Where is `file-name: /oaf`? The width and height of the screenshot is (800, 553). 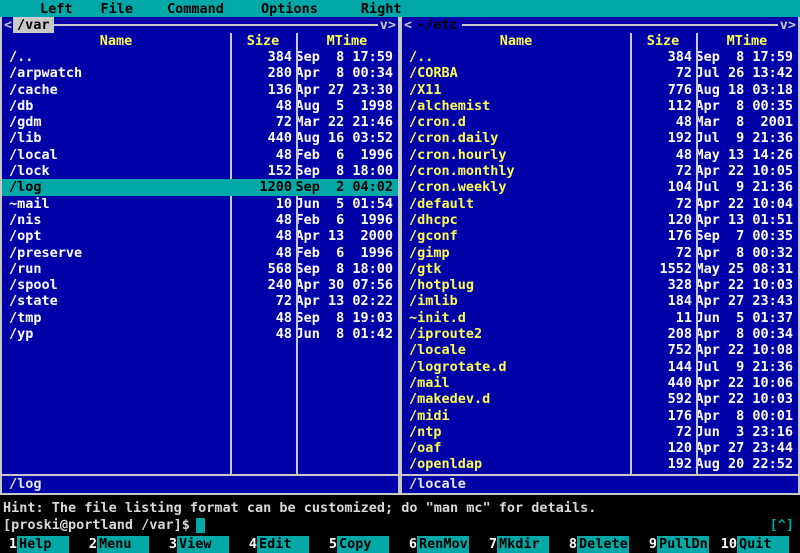
file-name: /oaf is located at coordinates (425, 448).